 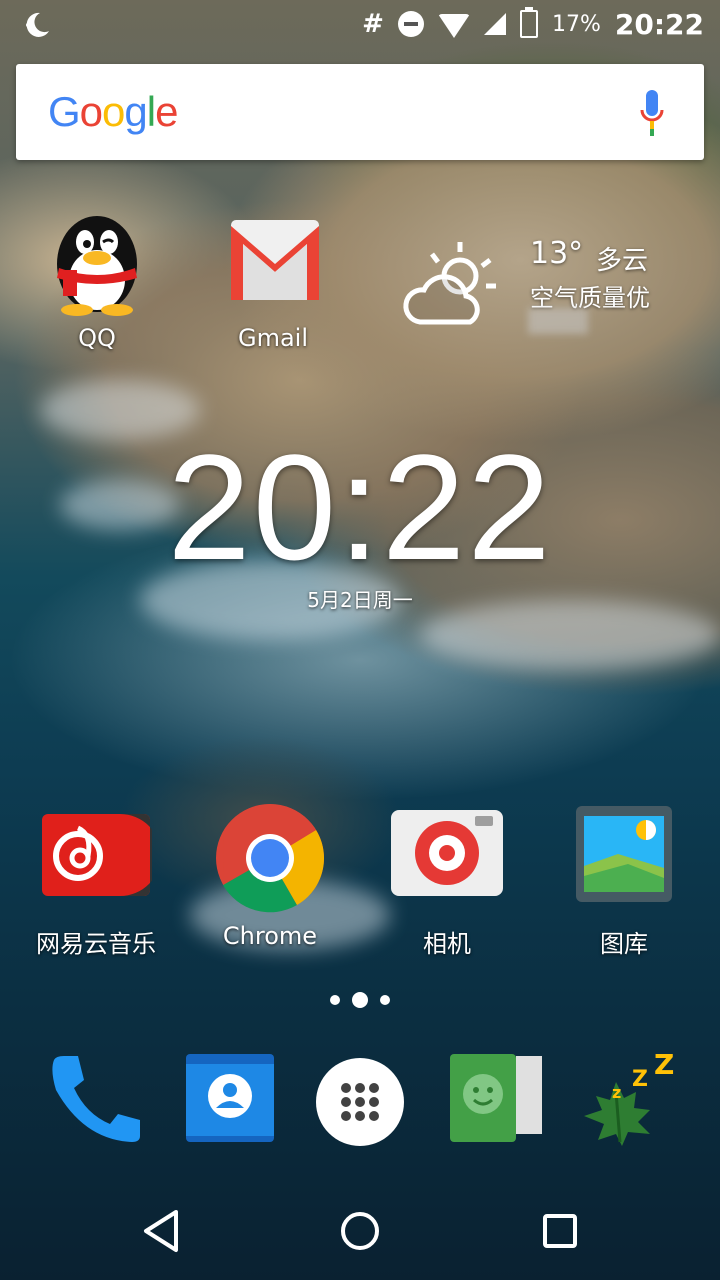 I want to click on svg-text: z, so click(x=616, y=1092).